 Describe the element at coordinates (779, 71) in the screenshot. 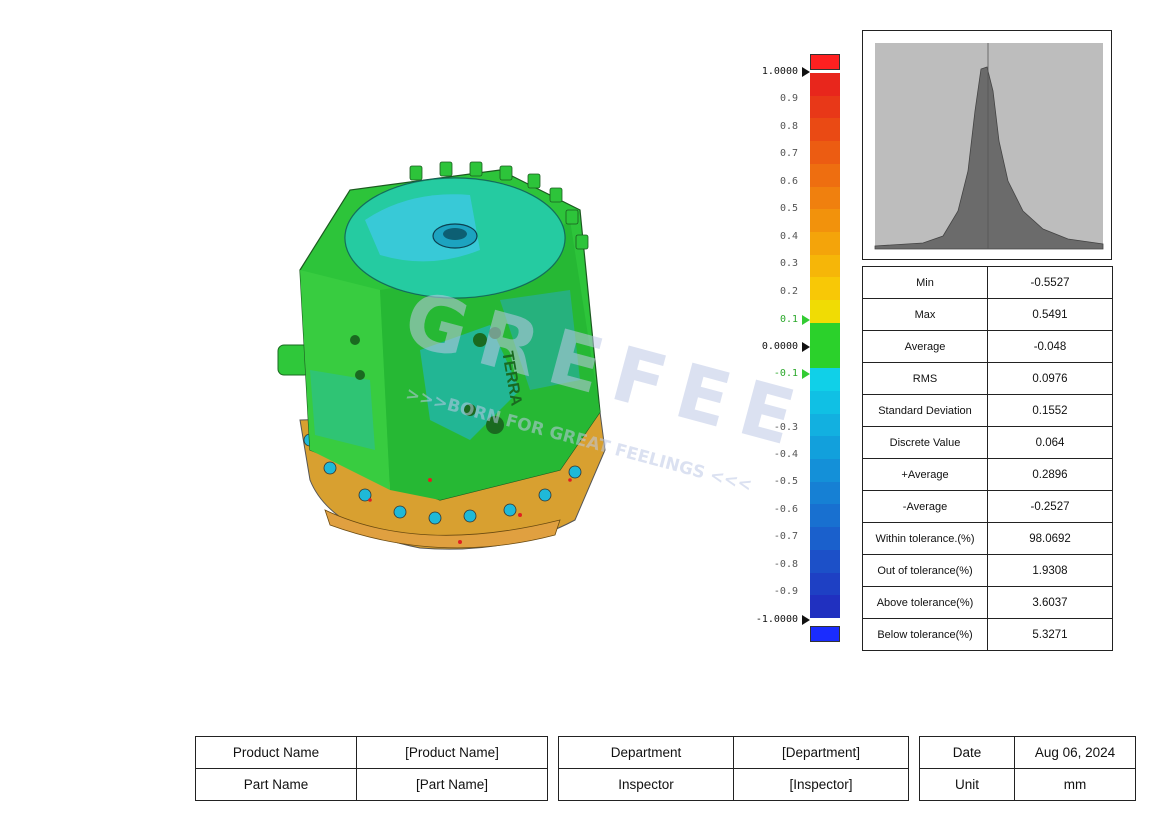

I see `scale-tick-label: 1.0000` at that location.